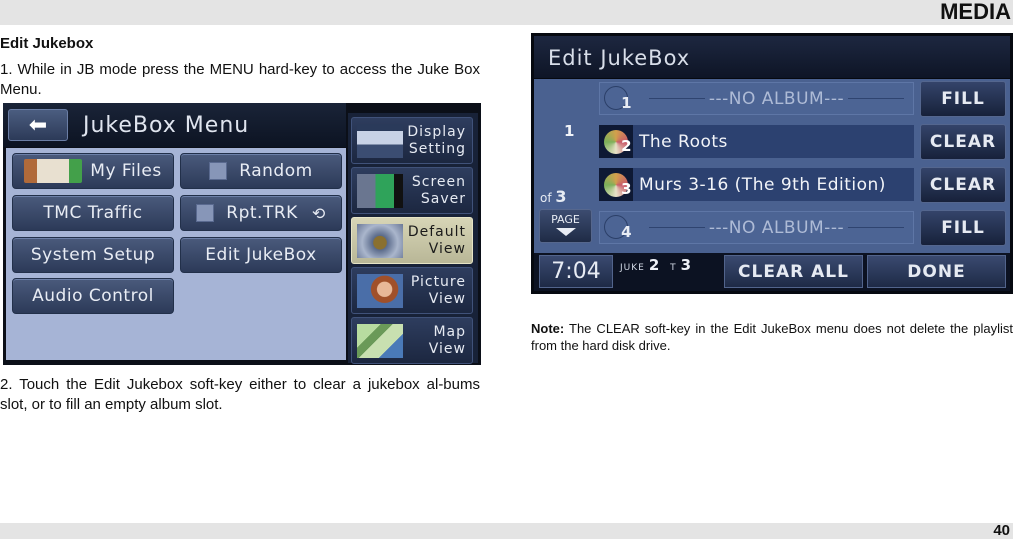  Describe the element at coordinates (565, 232) in the screenshot. I see `triangle-down-icon` at that location.